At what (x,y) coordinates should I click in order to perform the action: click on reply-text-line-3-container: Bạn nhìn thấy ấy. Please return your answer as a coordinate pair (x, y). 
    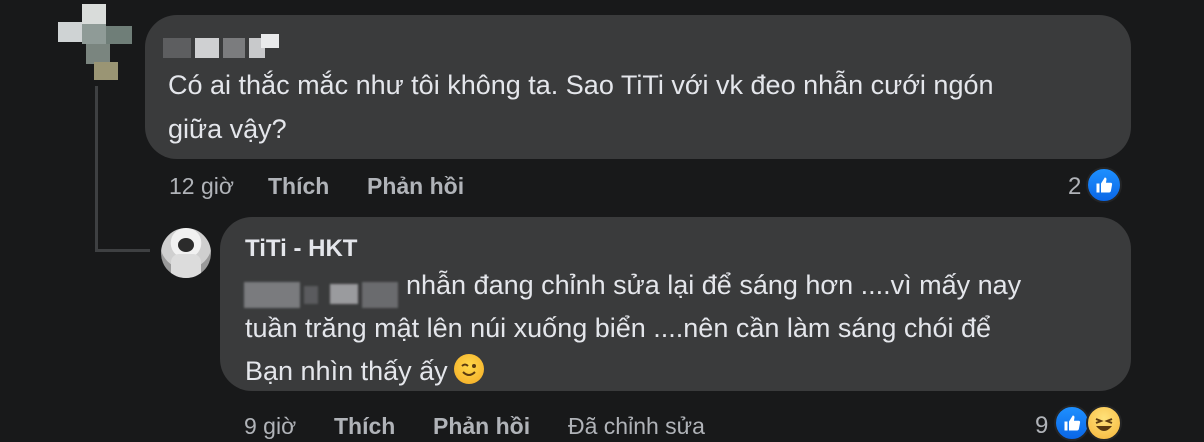
    Looking at the image, I should click on (364, 371).